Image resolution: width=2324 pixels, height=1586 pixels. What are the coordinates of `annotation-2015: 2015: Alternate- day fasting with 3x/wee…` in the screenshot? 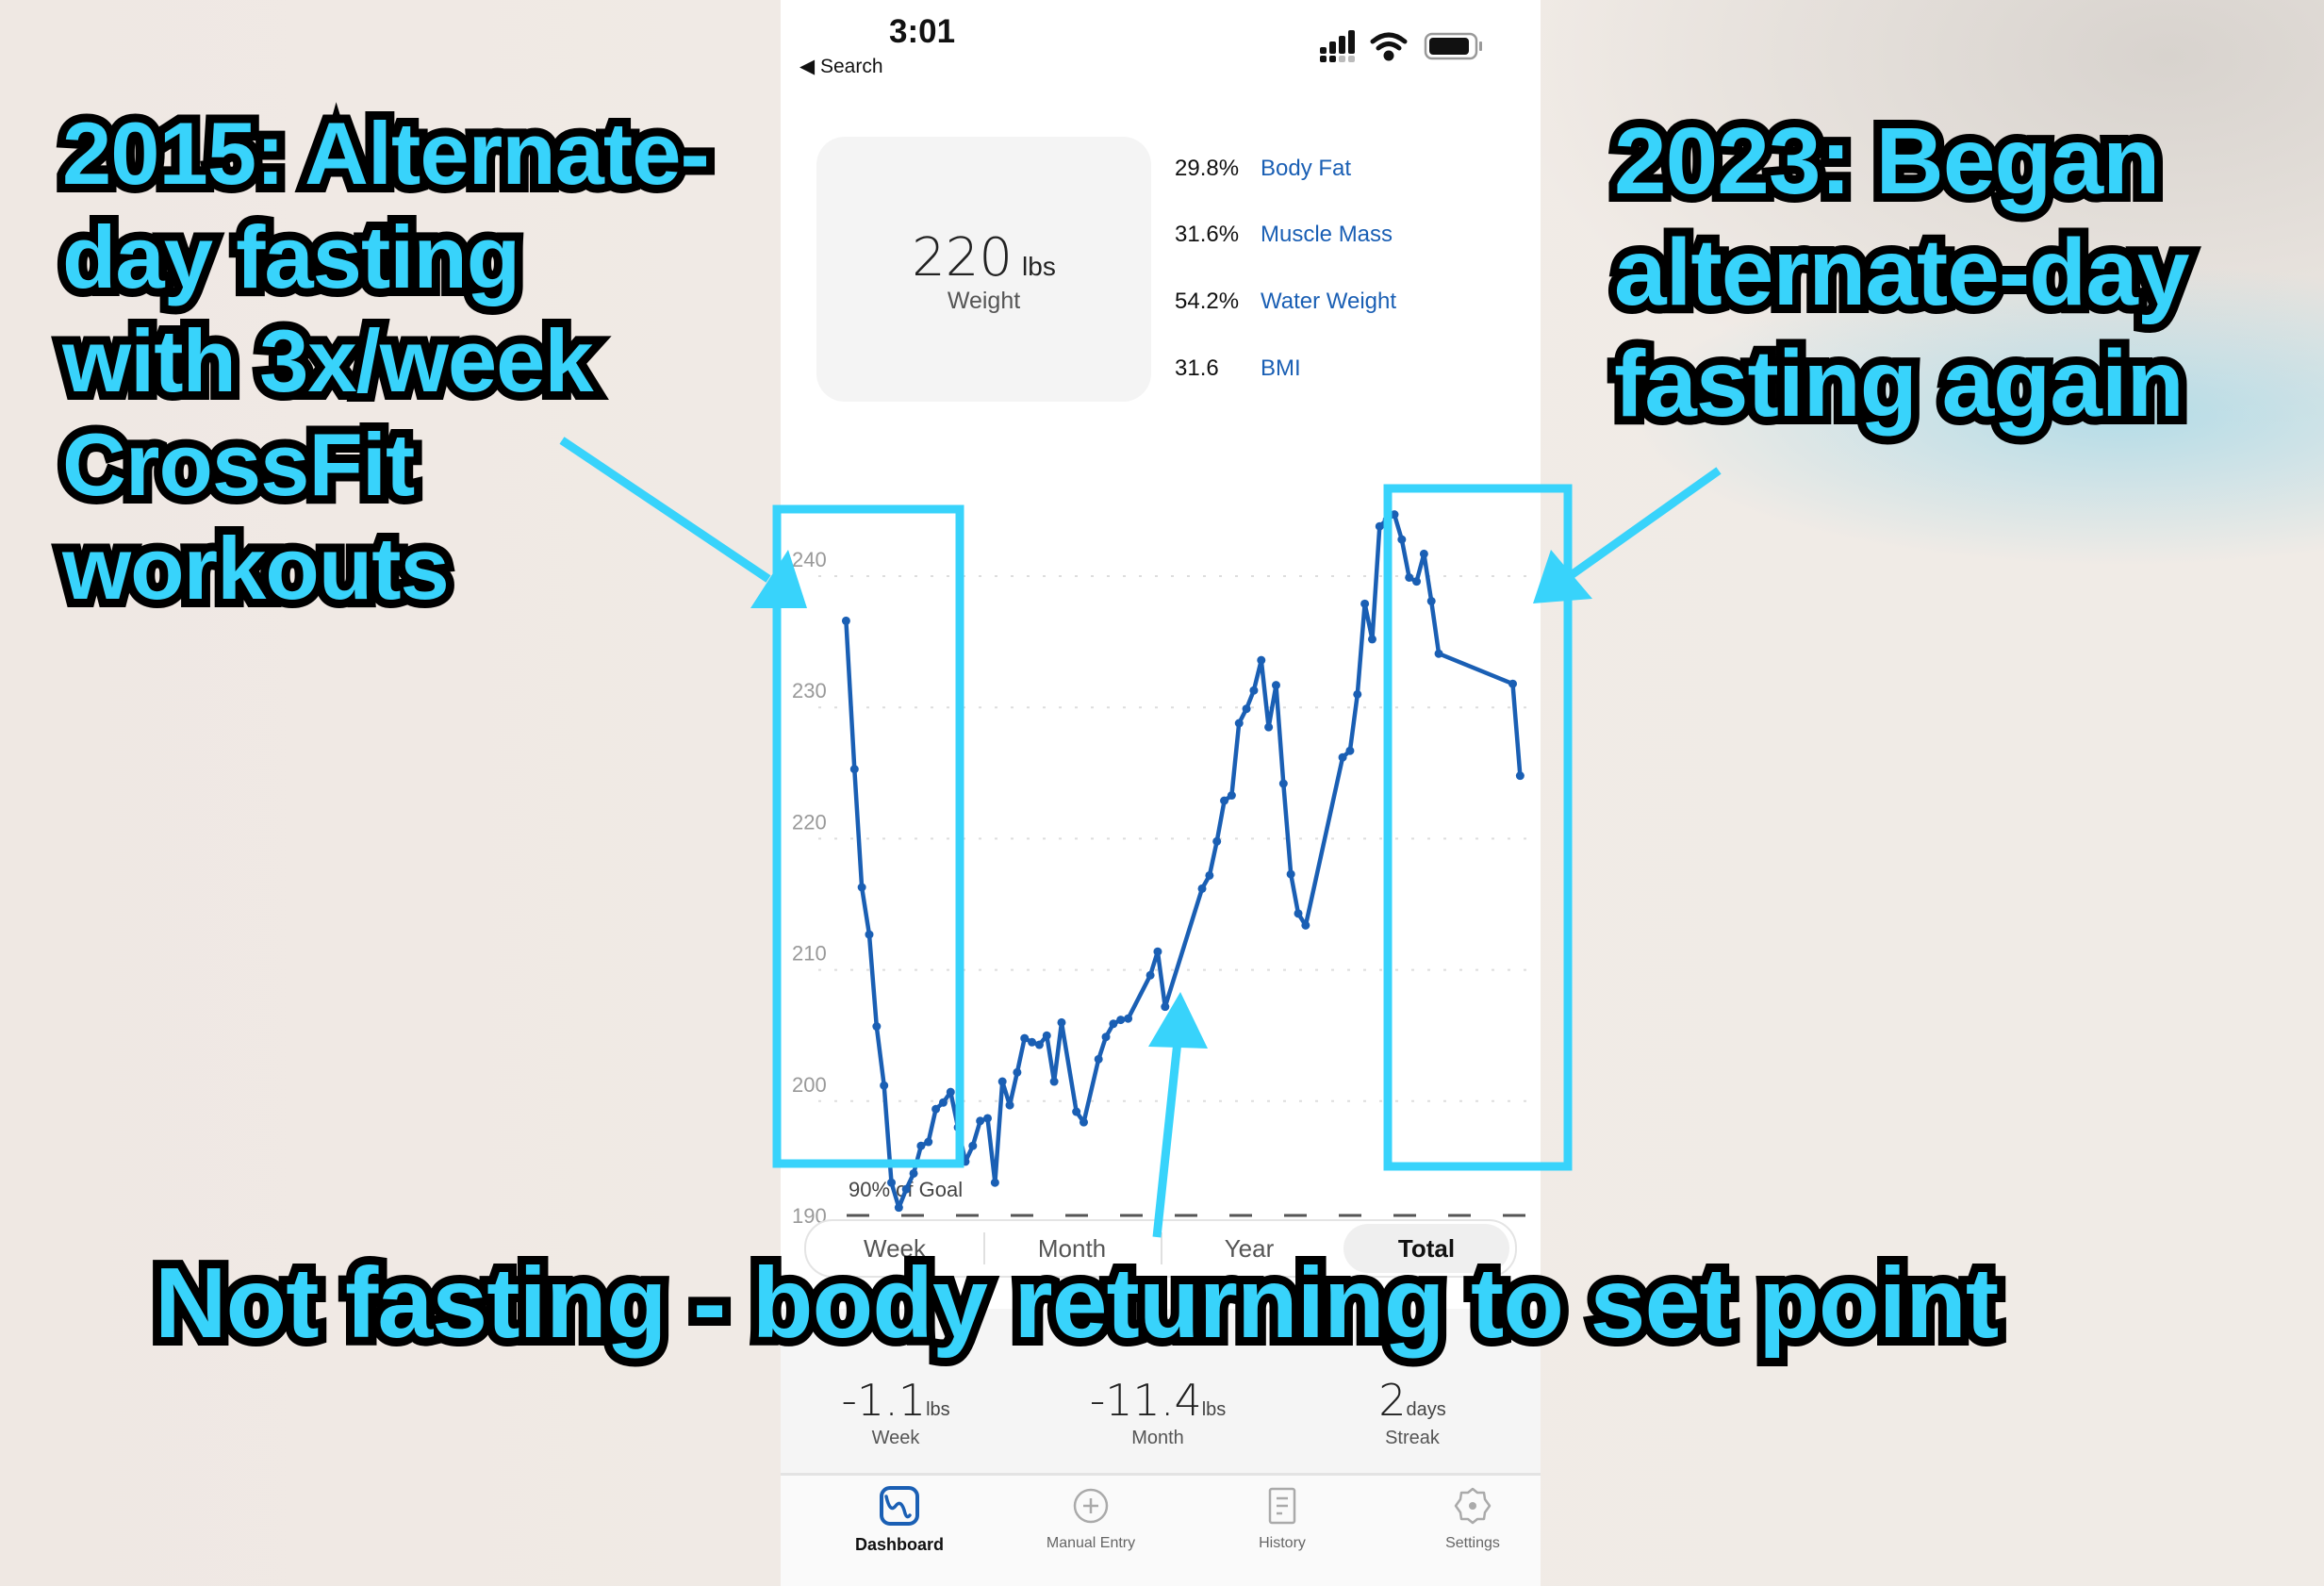 It's located at (386, 360).